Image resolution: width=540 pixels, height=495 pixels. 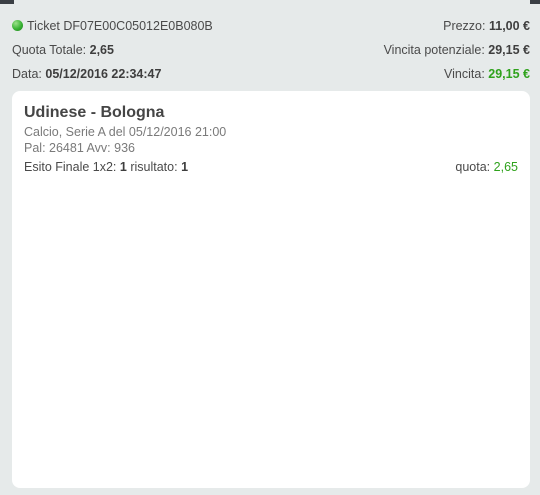 I want to click on date-label: Data:, so click(x=27, y=74).